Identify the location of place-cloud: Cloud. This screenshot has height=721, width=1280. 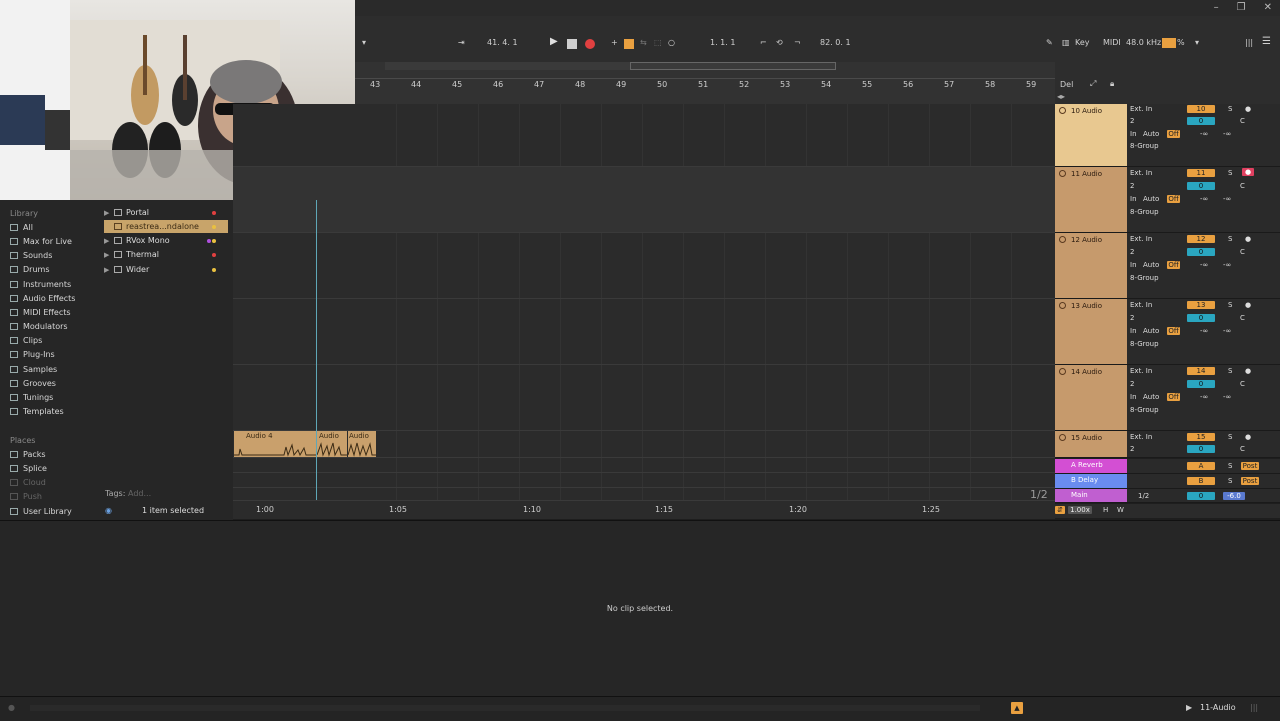
(28, 482).